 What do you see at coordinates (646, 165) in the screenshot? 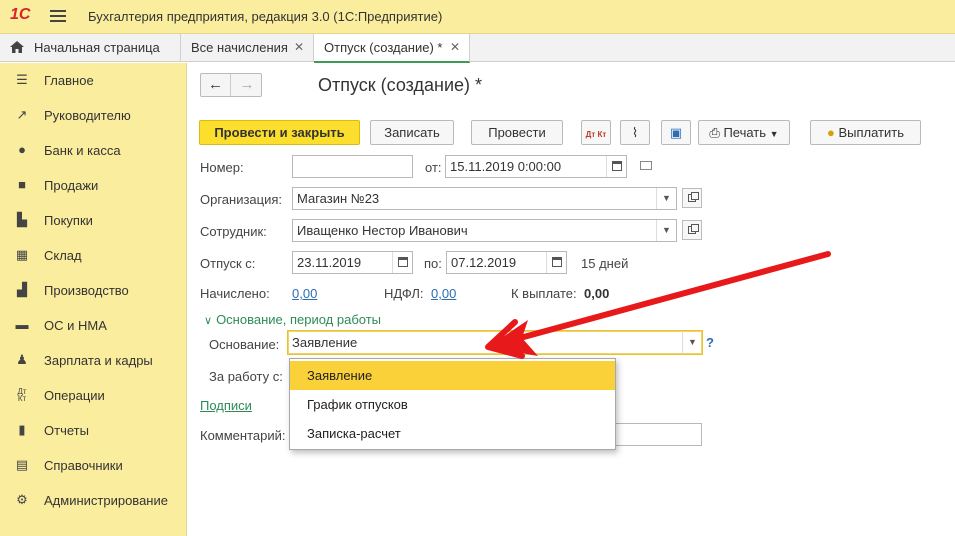
I see `notes-icon` at bounding box center [646, 165].